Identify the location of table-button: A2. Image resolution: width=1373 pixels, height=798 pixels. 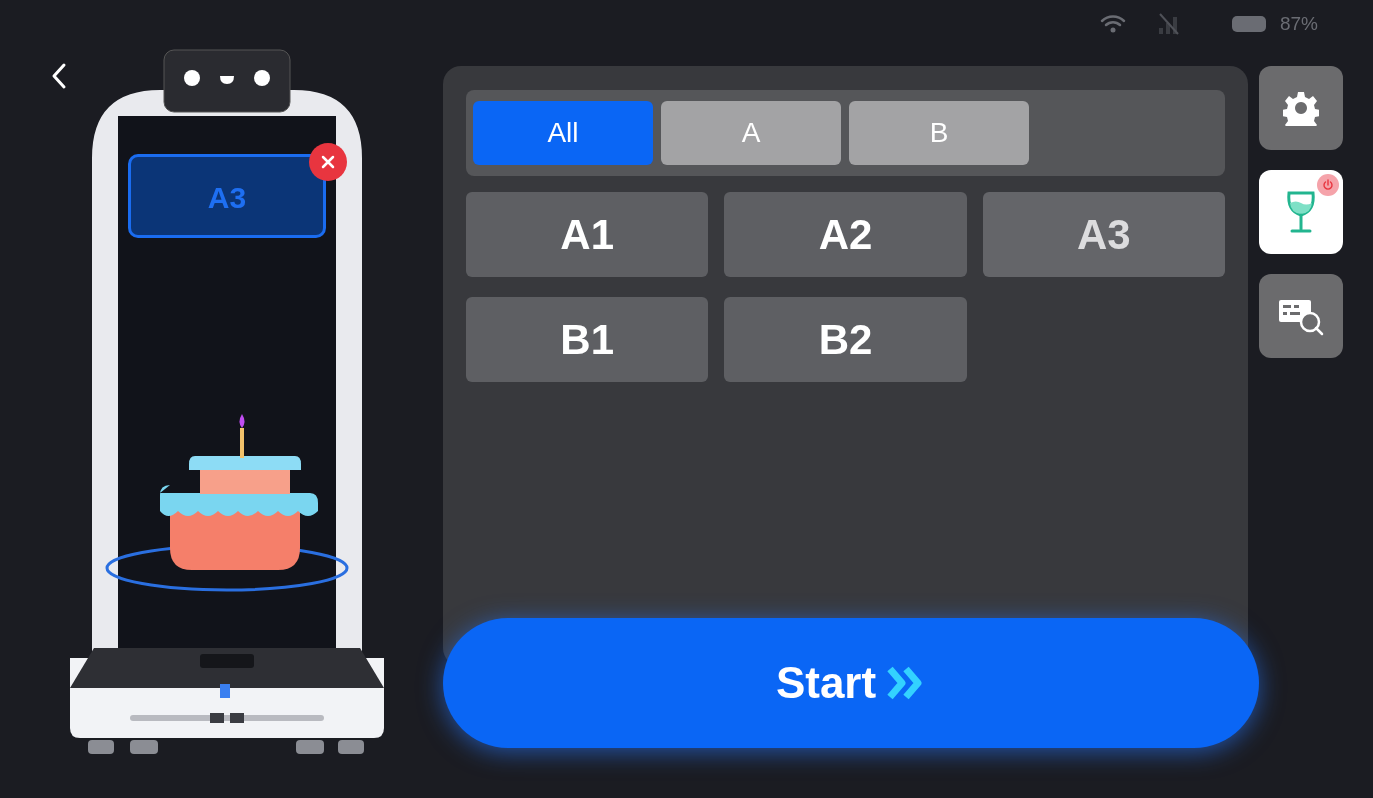
(845, 234).